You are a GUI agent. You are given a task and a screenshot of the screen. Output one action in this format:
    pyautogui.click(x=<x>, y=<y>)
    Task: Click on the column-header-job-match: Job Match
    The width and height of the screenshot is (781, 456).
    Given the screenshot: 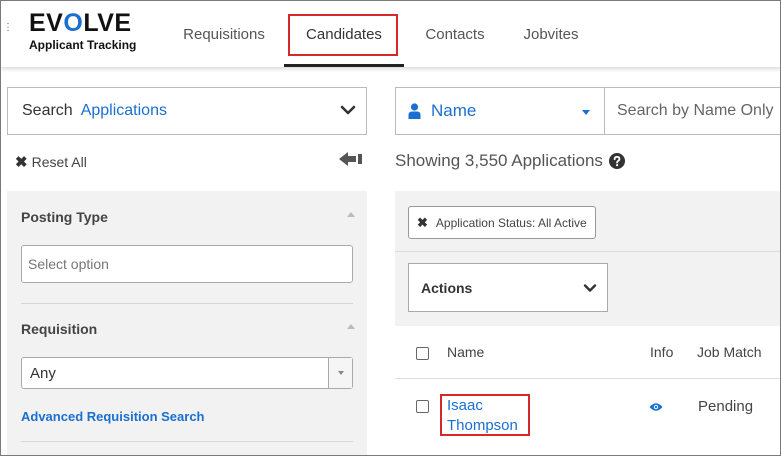 What is the action you would take?
    pyautogui.click(x=729, y=352)
    